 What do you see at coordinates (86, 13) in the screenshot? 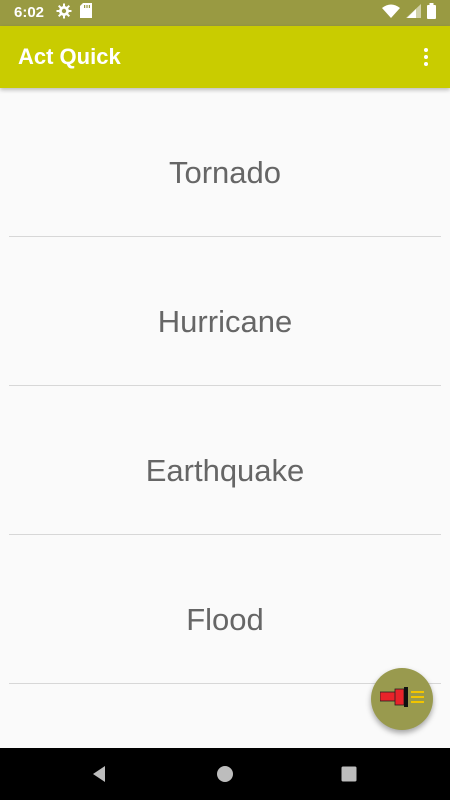
I see `sd-card-icon` at bounding box center [86, 13].